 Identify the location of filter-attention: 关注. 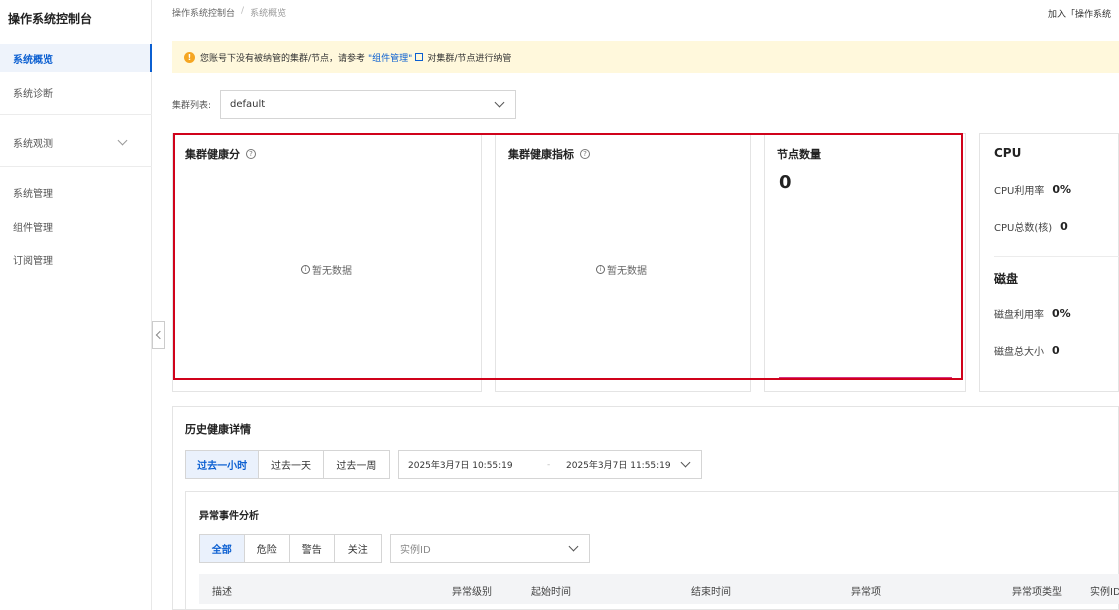
(358, 548).